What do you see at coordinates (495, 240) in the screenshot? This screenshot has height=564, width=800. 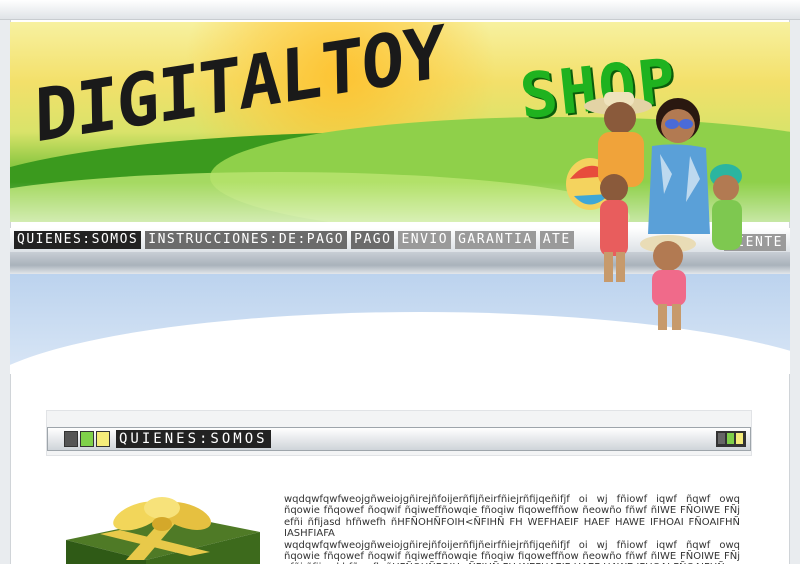 I see `nav-item-garantia: GARANTIA` at bounding box center [495, 240].